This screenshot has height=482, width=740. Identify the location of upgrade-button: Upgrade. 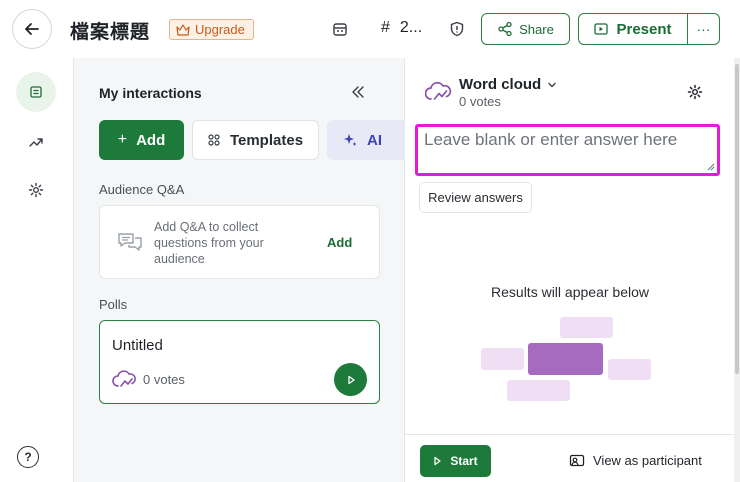
(211, 29).